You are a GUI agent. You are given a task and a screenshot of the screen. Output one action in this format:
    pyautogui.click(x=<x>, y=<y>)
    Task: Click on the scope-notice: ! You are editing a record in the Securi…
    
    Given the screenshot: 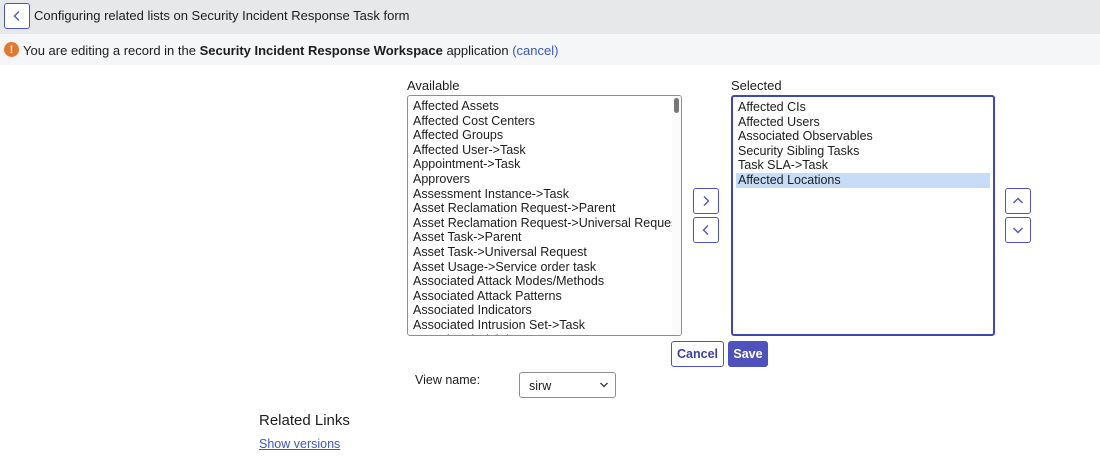 What is the action you would take?
    pyautogui.click(x=550, y=49)
    